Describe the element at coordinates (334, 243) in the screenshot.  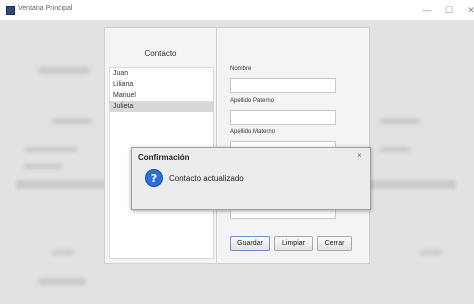
I see `close-button: Cerrar` at that location.